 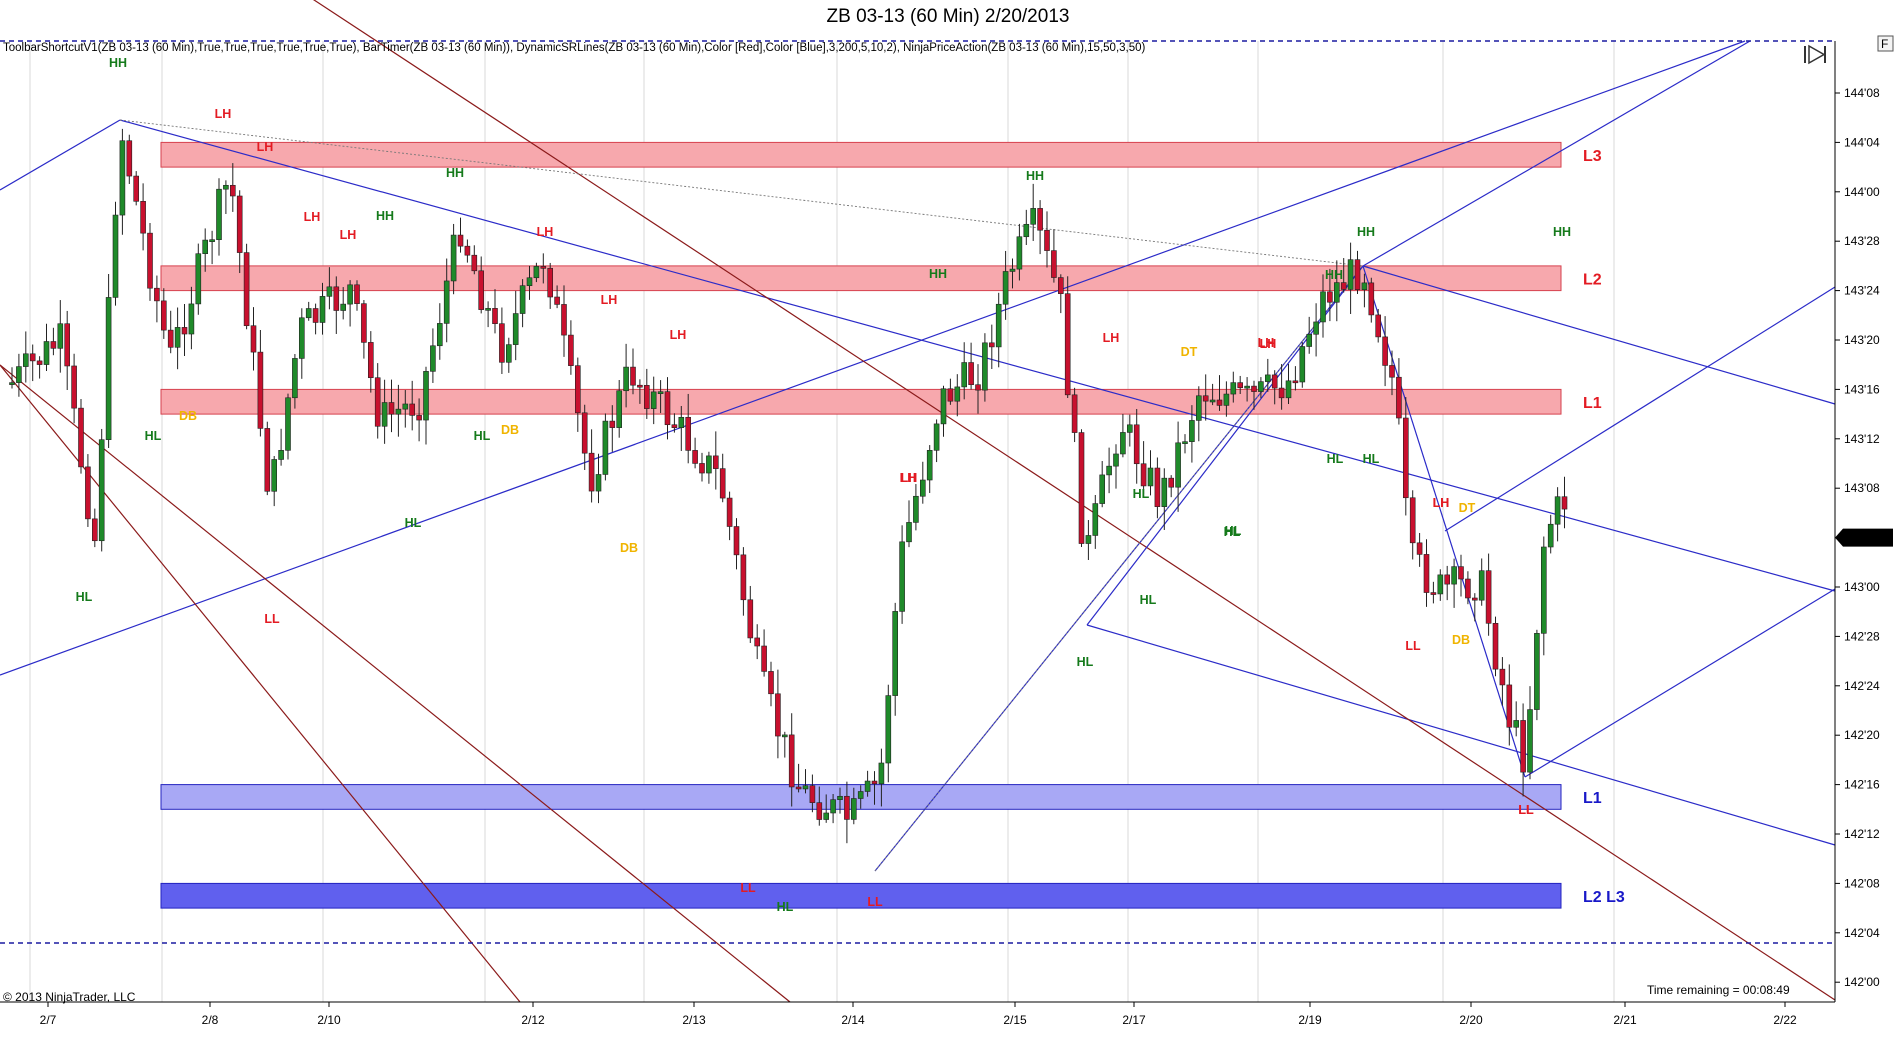 I want to click on price-tick-label: 142'16, so click(x=1862, y=785).